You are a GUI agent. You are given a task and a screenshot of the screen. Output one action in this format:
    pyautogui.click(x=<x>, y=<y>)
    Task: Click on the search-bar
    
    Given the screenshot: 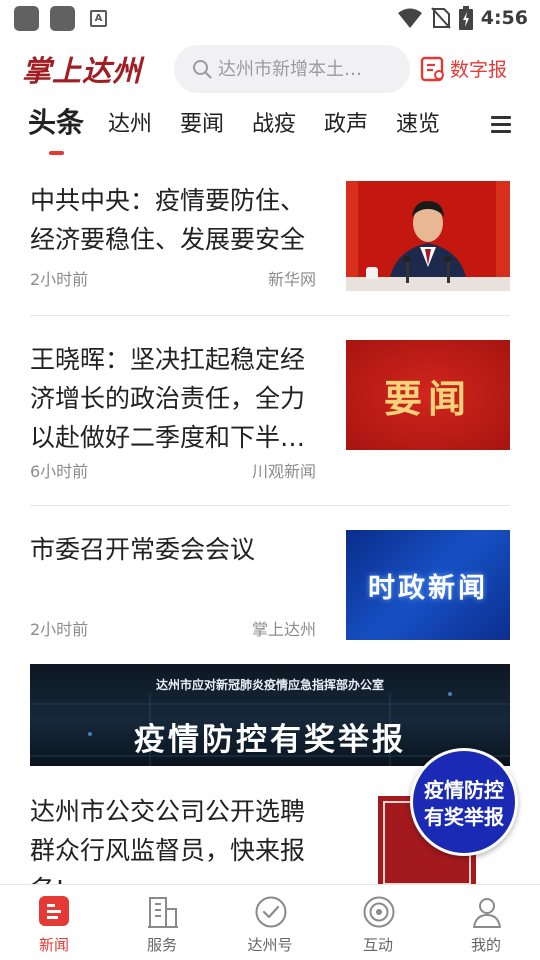 What is the action you would take?
    pyautogui.click(x=292, y=69)
    